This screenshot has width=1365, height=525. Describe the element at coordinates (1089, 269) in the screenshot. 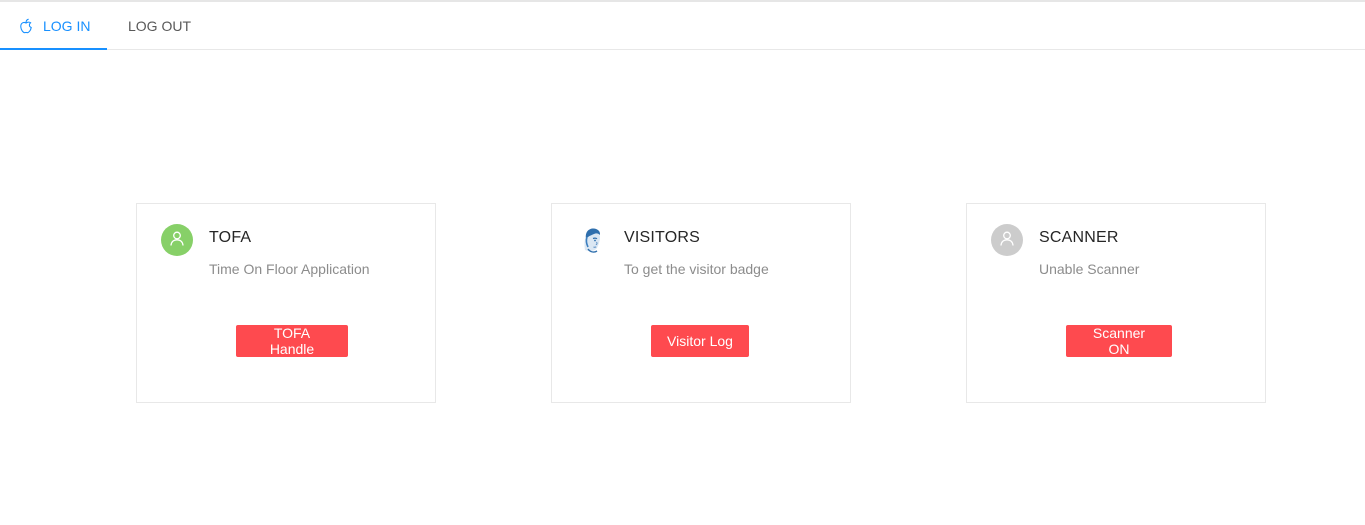

I see `card-description: Unable Scanner` at that location.